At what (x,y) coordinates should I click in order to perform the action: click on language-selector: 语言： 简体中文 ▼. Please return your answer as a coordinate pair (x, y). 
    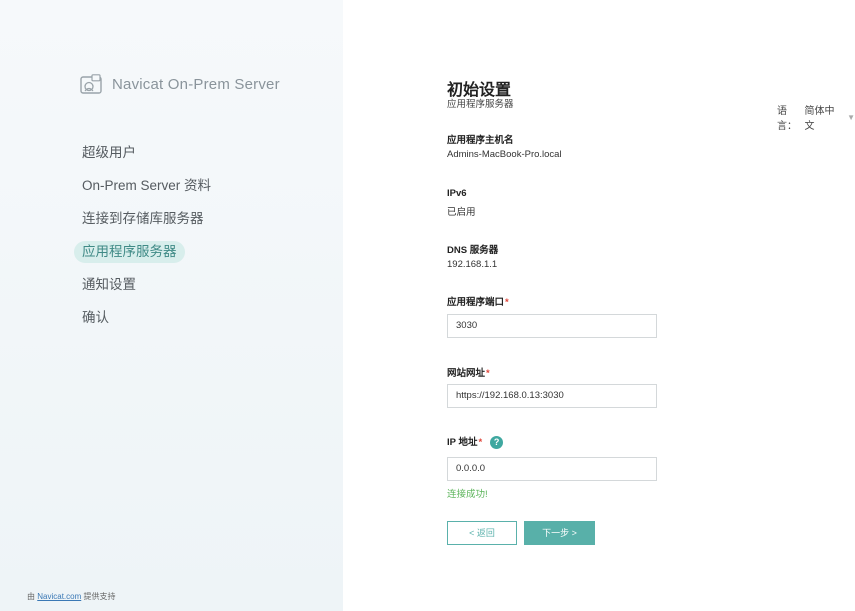
    Looking at the image, I should click on (816, 117).